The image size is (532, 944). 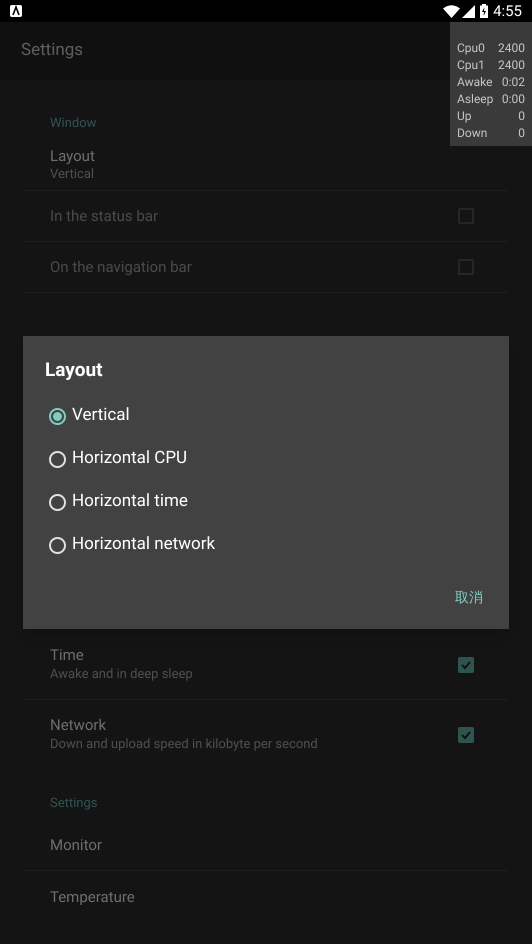 What do you see at coordinates (451, 11) in the screenshot?
I see `wifi-icon` at bounding box center [451, 11].